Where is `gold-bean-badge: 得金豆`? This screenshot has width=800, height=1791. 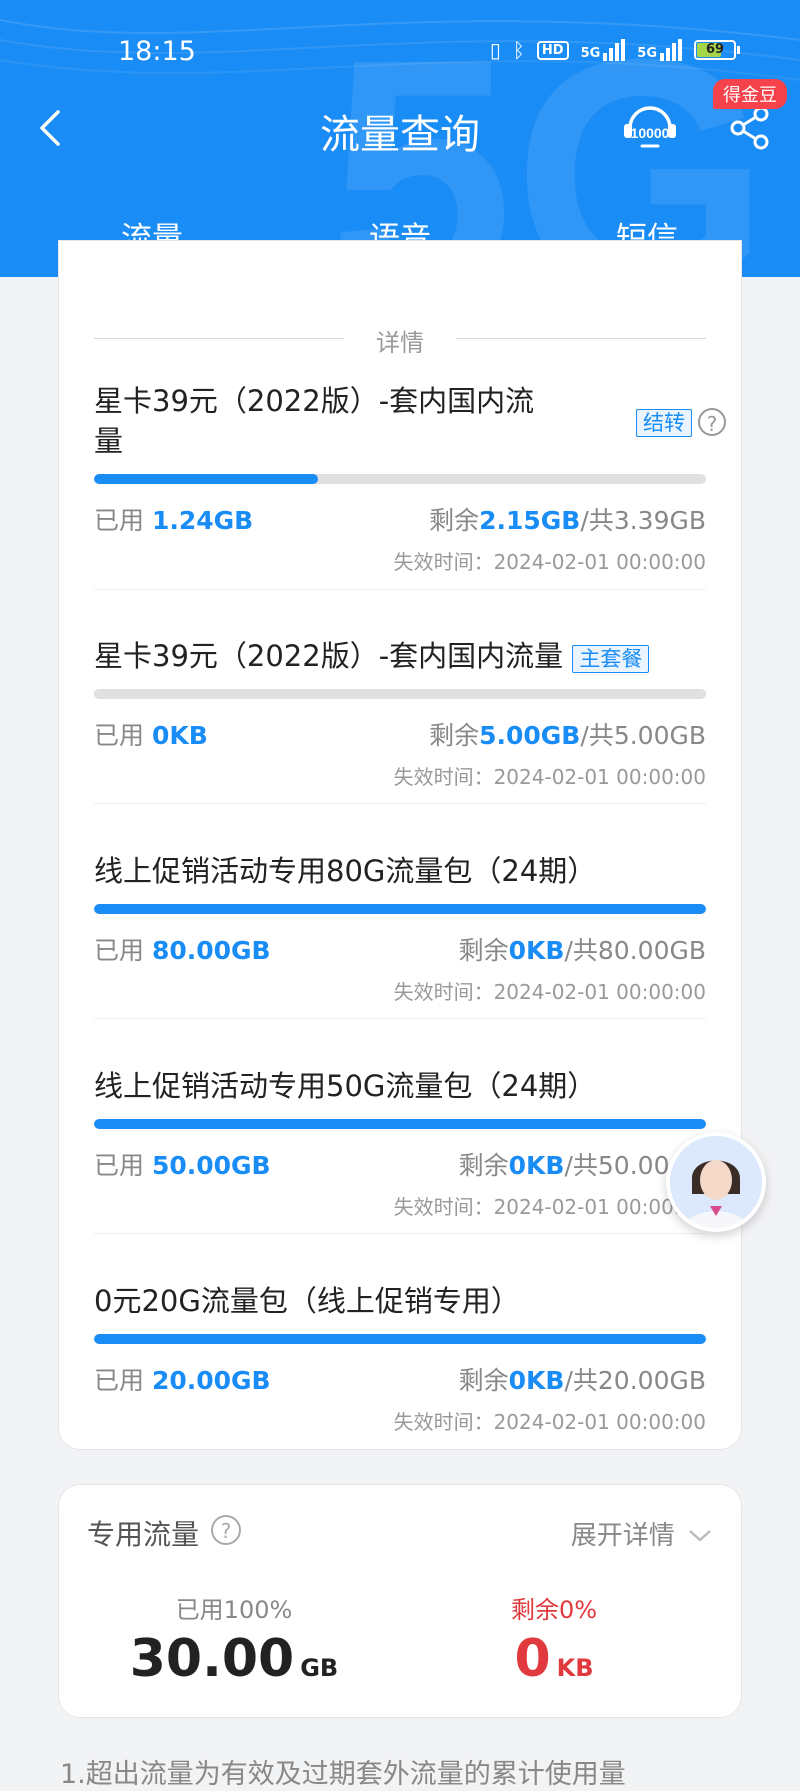
gold-bean-badge: 得金豆 is located at coordinates (750, 94).